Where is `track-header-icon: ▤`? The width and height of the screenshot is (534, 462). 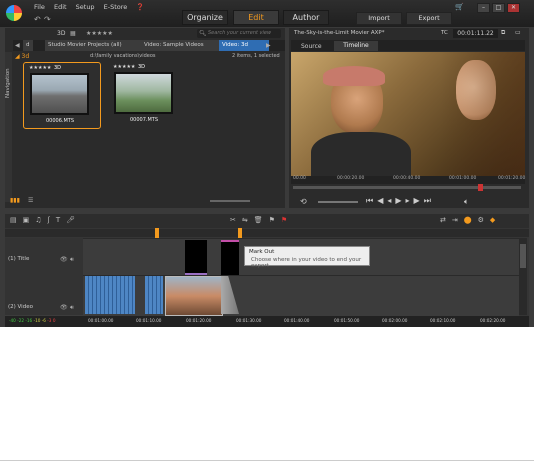
track-header-icon: ▤ is located at coordinates (16, 220).